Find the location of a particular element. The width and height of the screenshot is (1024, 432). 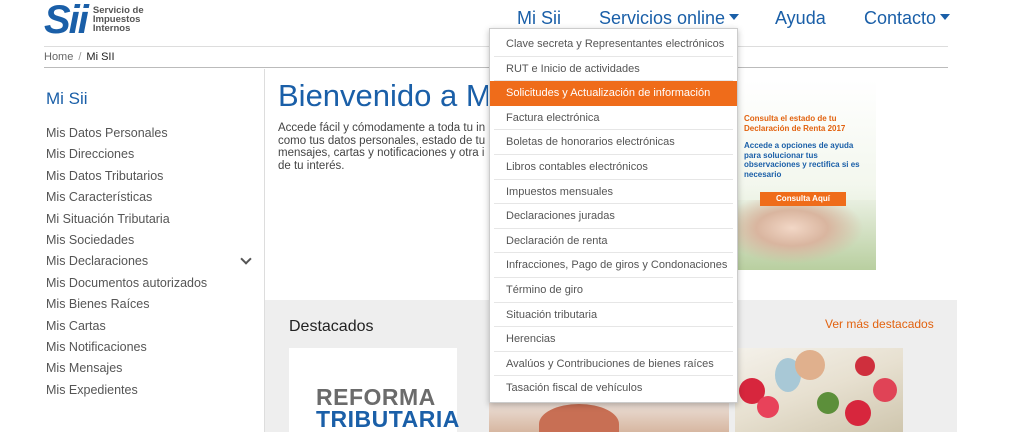

consulta-aqui-button: Consulta Aquí is located at coordinates (803, 199).